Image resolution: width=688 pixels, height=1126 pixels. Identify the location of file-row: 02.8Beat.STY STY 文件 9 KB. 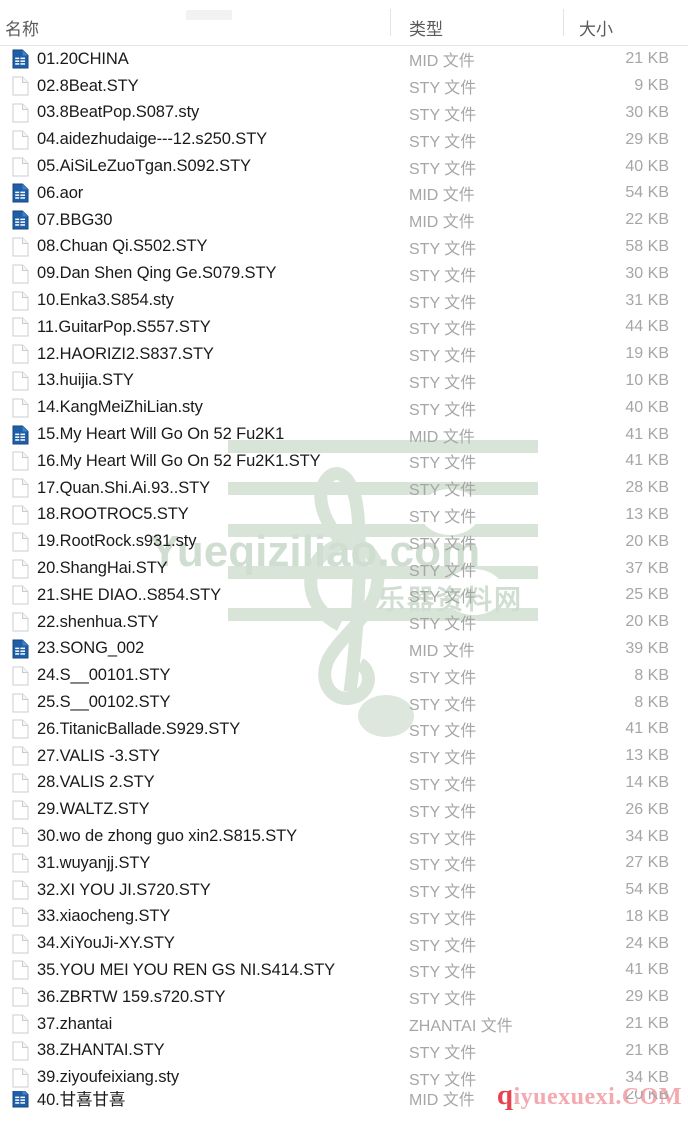
(344, 86).